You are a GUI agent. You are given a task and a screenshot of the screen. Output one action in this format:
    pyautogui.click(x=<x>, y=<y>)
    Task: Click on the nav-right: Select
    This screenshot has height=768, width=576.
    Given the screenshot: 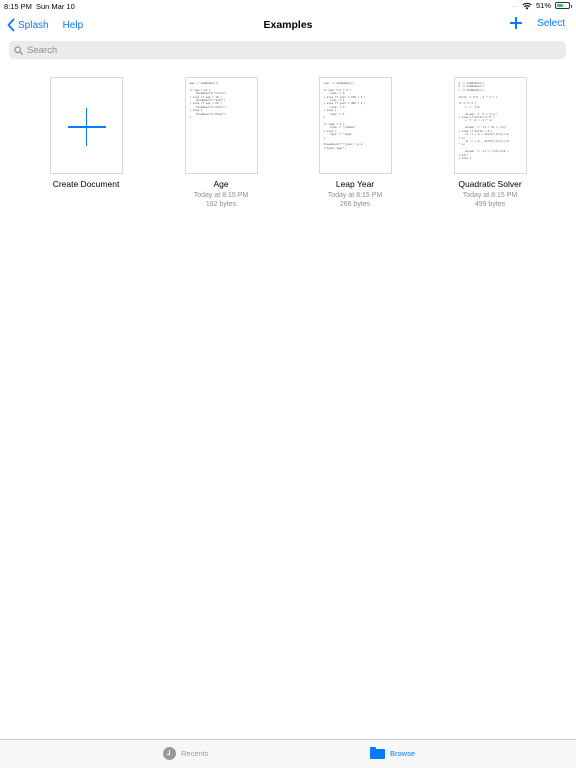 What is the action you would take?
    pyautogui.click(x=537, y=23)
    